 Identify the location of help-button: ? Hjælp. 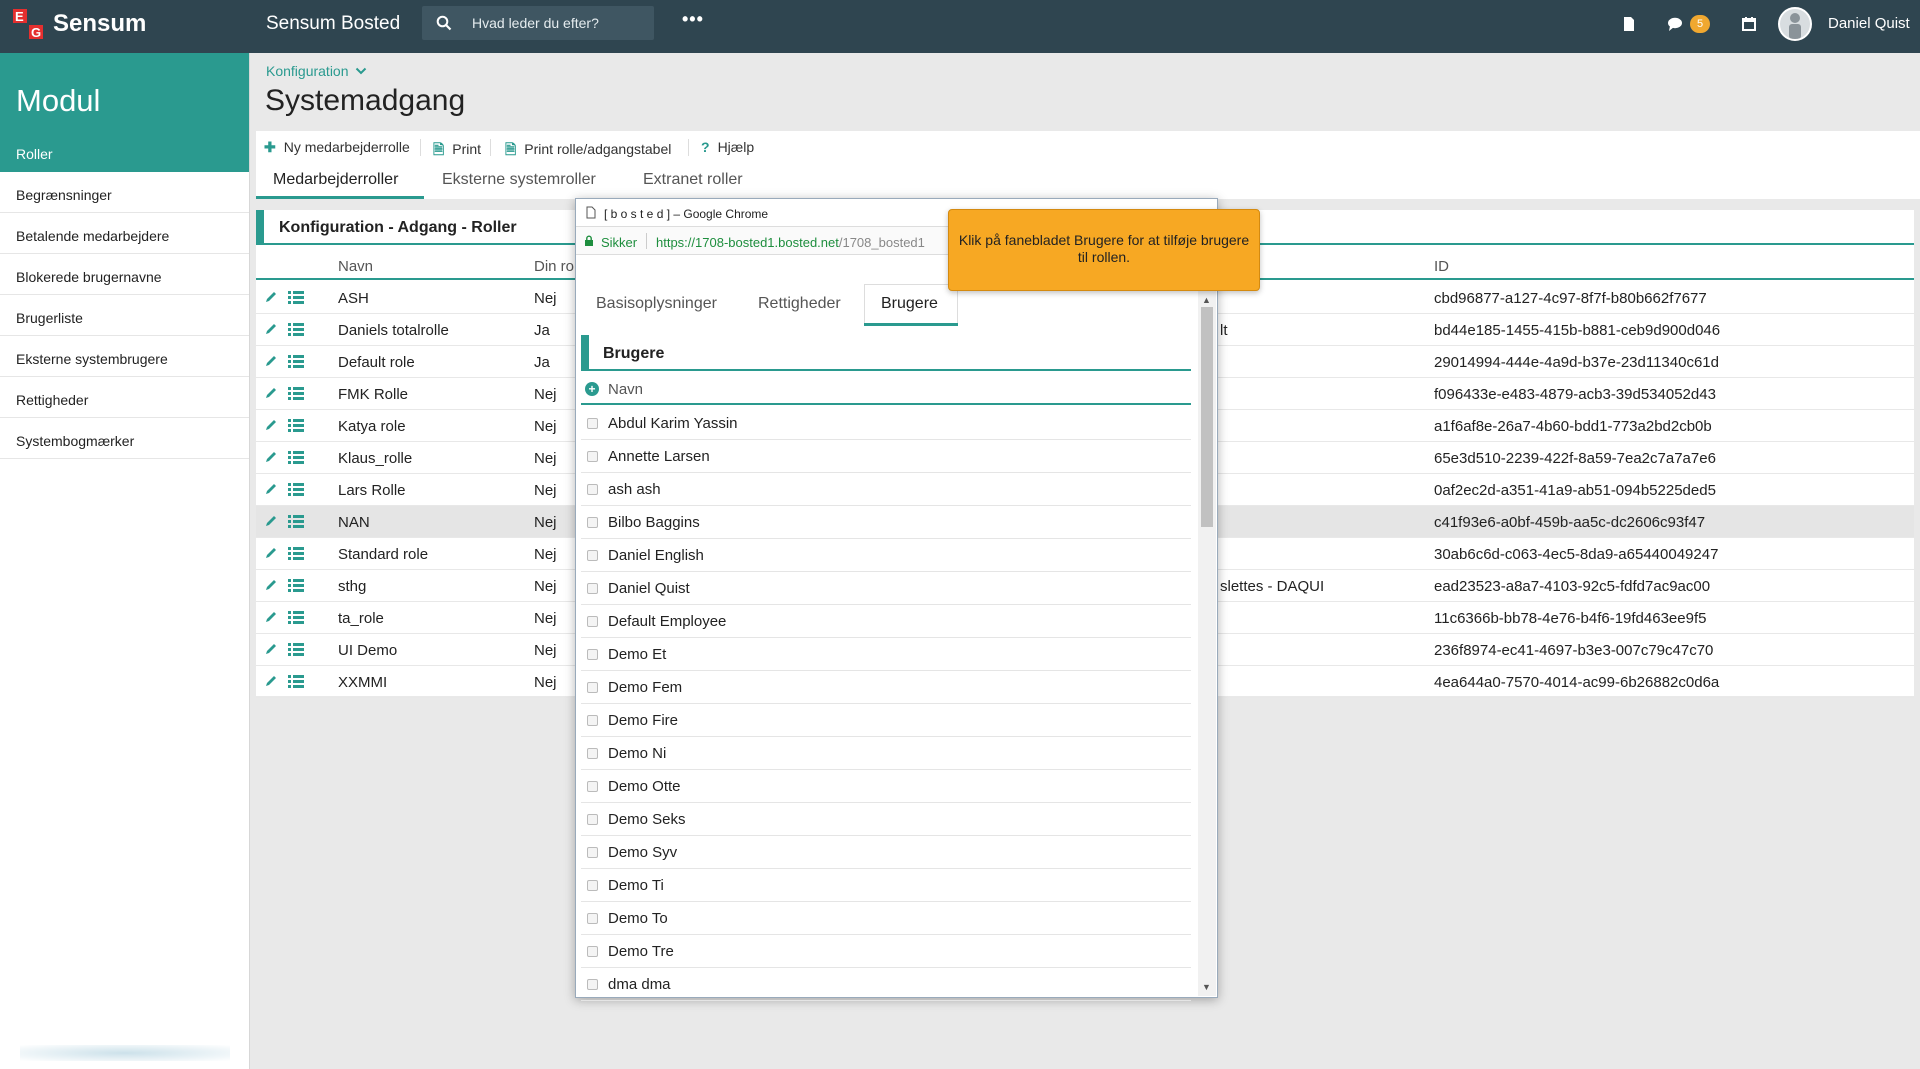
(727, 147).